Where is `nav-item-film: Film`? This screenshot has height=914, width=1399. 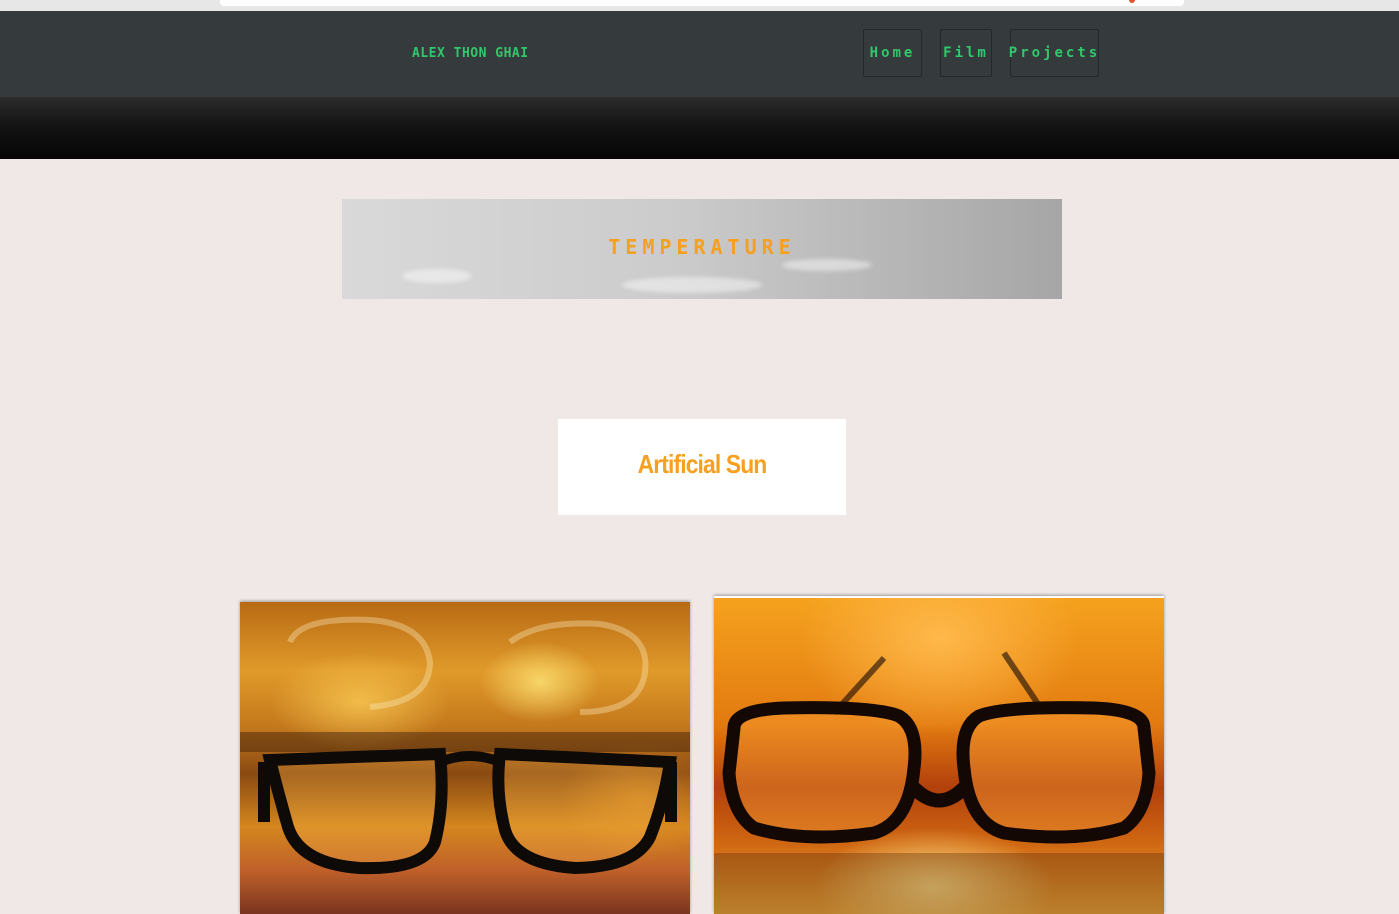 nav-item-film: Film is located at coordinates (966, 53).